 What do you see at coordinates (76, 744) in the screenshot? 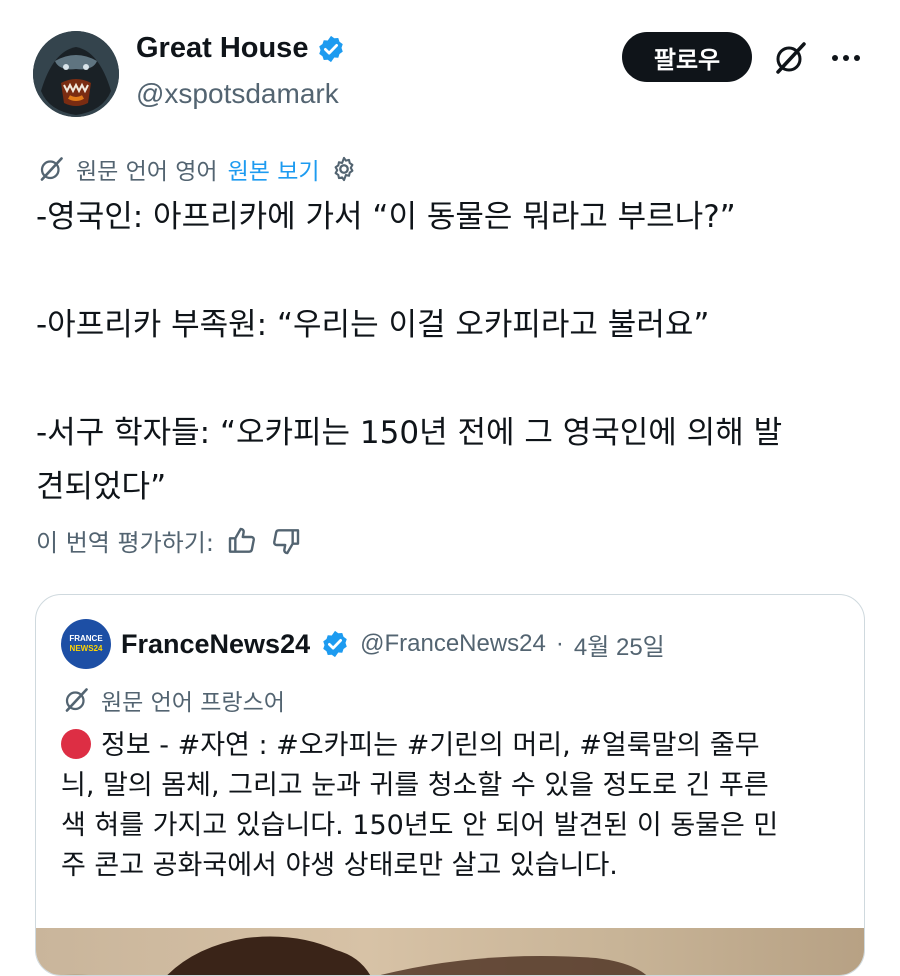
I see `red-circle-icon` at bounding box center [76, 744].